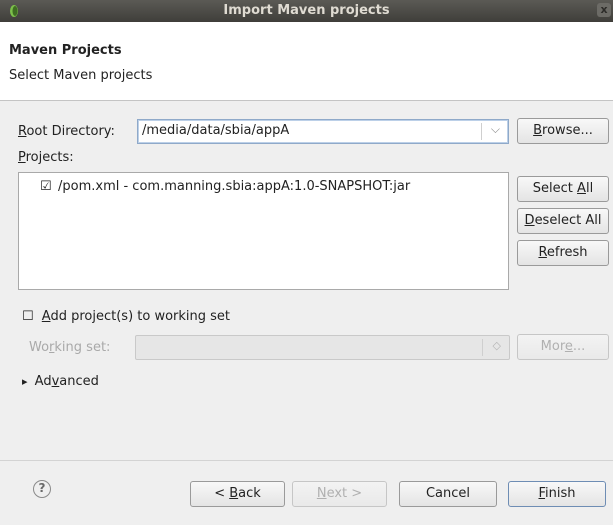 This screenshot has width=613, height=525. I want to click on window-title: Import Maven projects, so click(306, 10).